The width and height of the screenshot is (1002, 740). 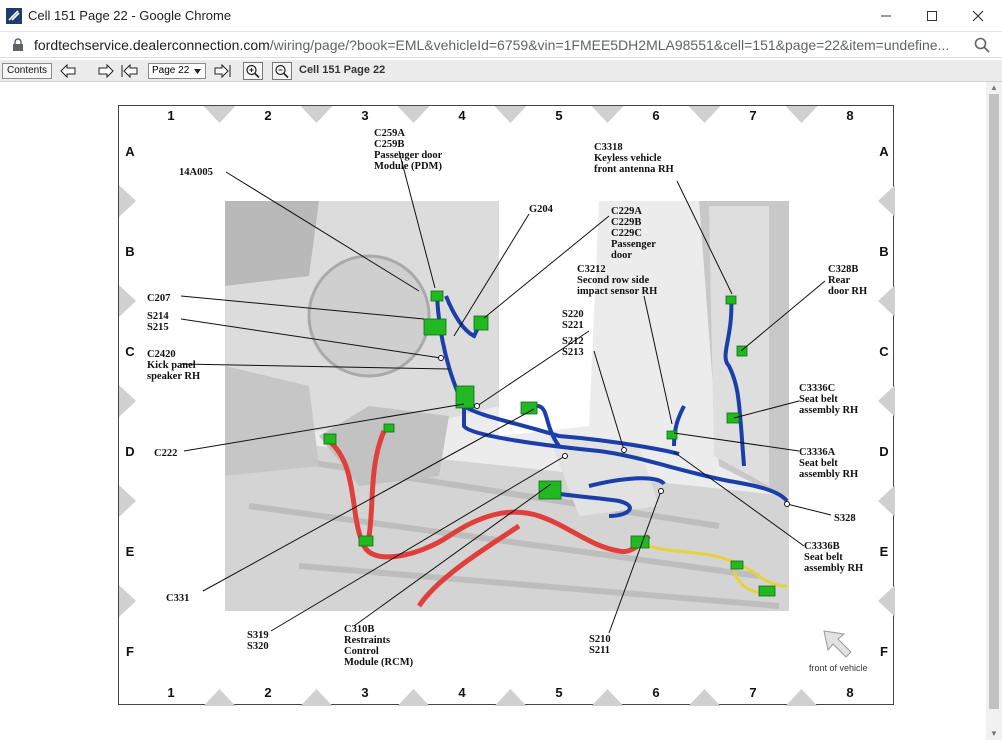 I want to click on label-c3318: C3318 Keyless vehicle front antenna RH, so click(x=634, y=158).